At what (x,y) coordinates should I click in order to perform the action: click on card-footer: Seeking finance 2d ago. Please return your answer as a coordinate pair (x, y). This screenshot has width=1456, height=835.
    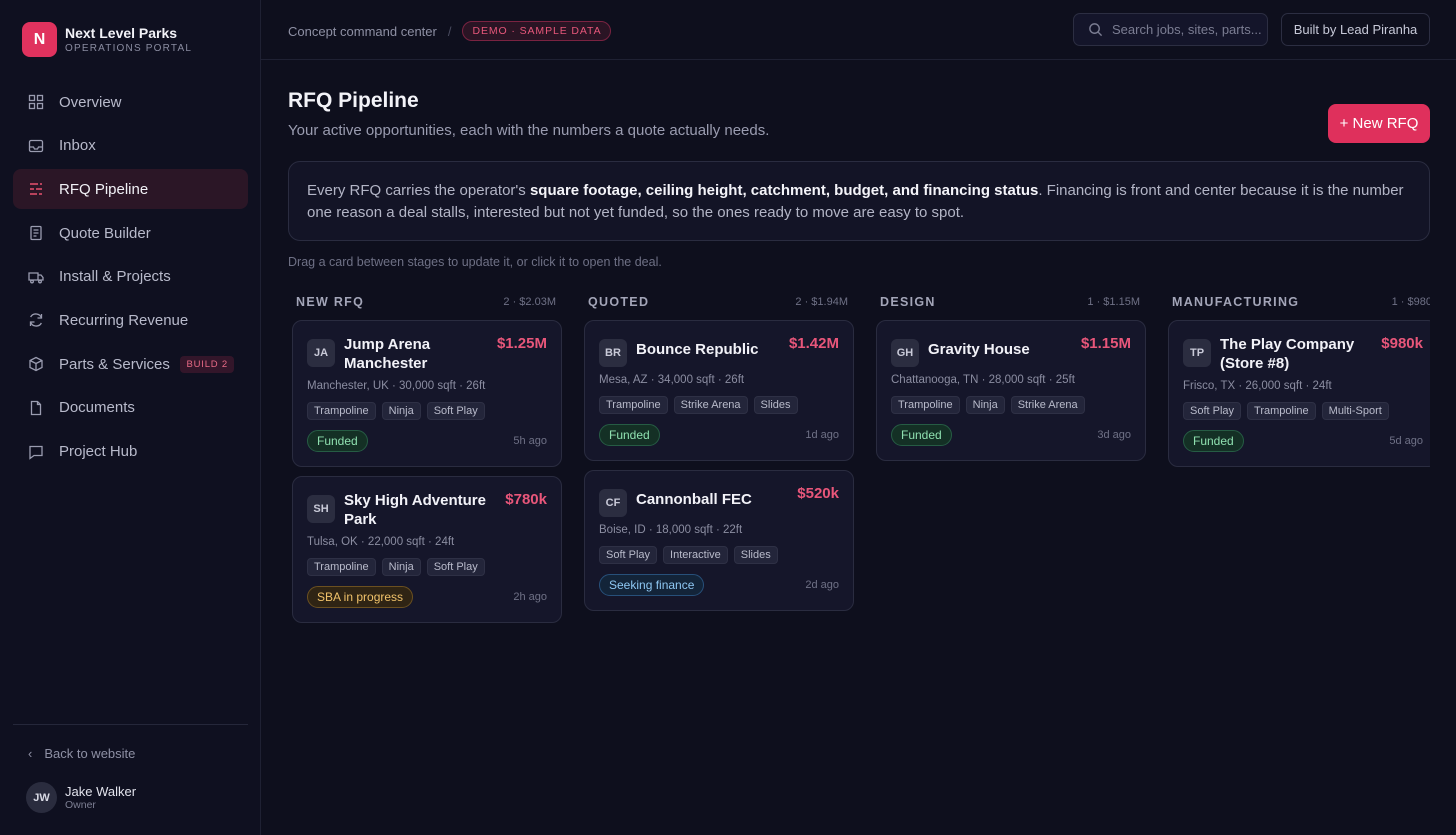
    Looking at the image, I should click on (719, 585).